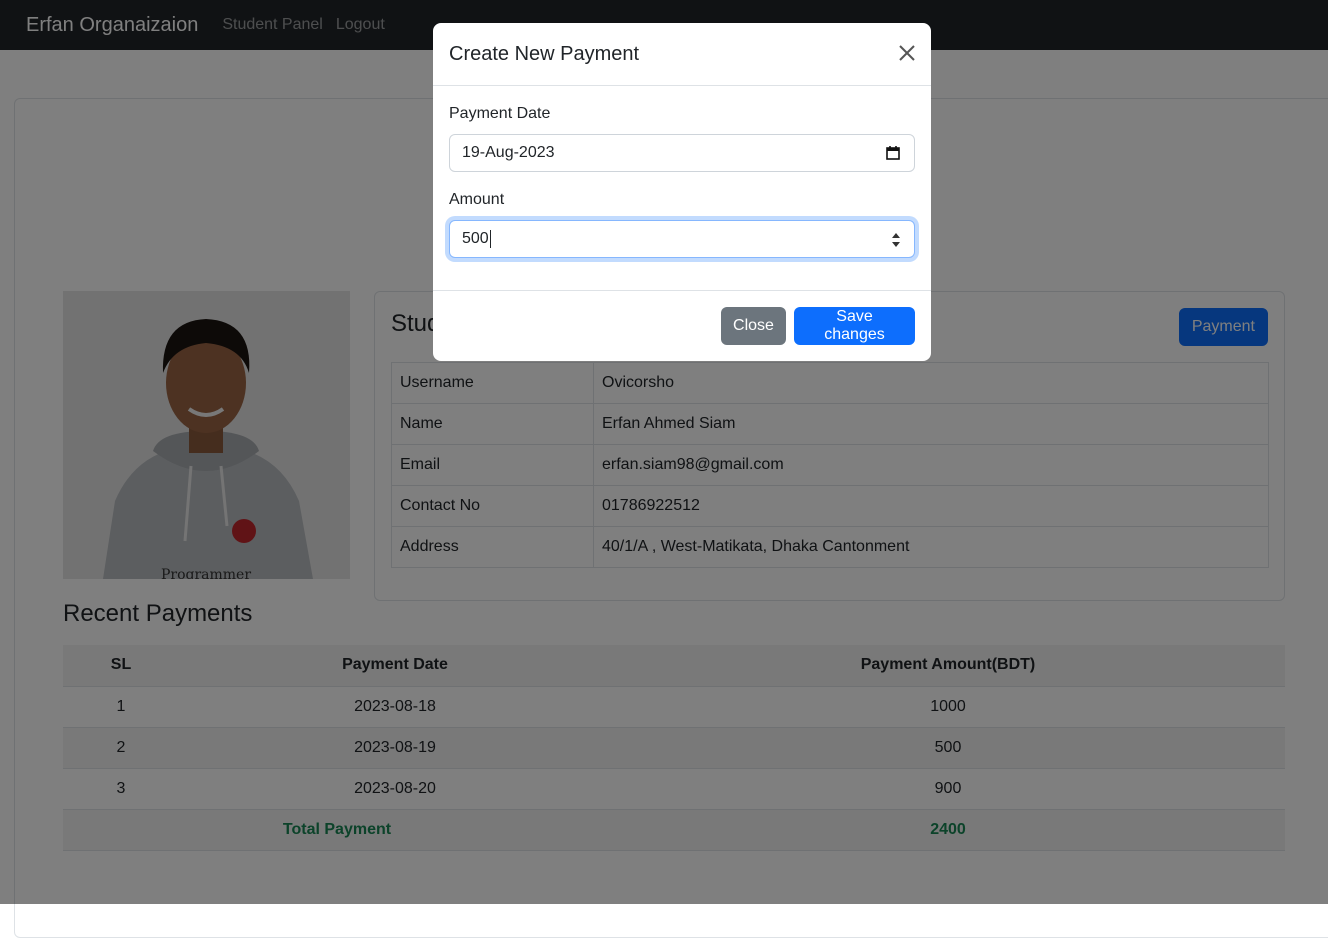 Image resolution: width=1328 pixels, height=938 pixels. What do you see at coordinates (682, 326) in the screenshot?
I see `modal-footer: Close Save changes` at bounding box center [682, 326].